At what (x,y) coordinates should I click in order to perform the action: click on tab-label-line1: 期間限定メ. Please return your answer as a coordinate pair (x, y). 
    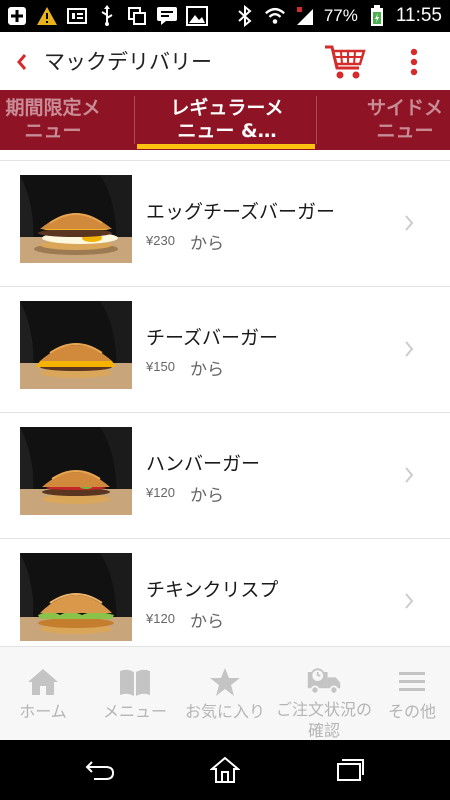
    Looking at the image, I should click on (53, 108).